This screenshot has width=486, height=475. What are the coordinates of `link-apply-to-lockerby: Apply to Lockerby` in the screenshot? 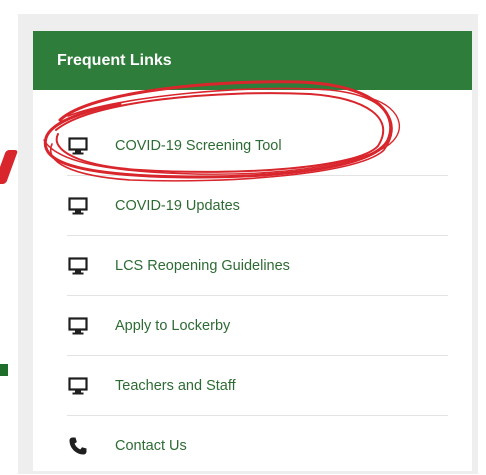 It's located at (257, 326).